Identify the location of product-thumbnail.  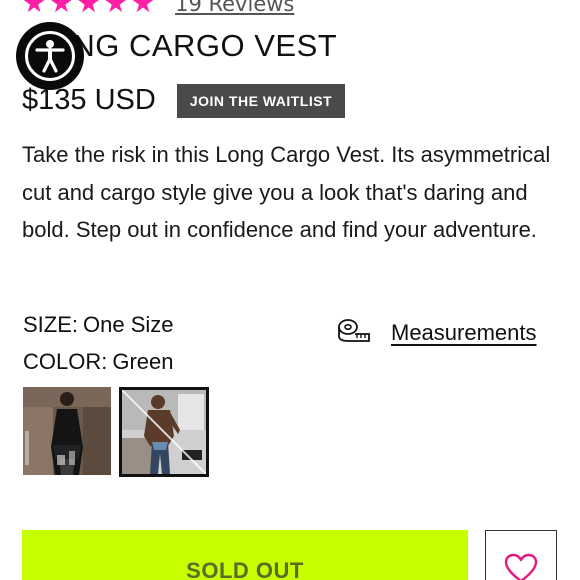
(67, 431).